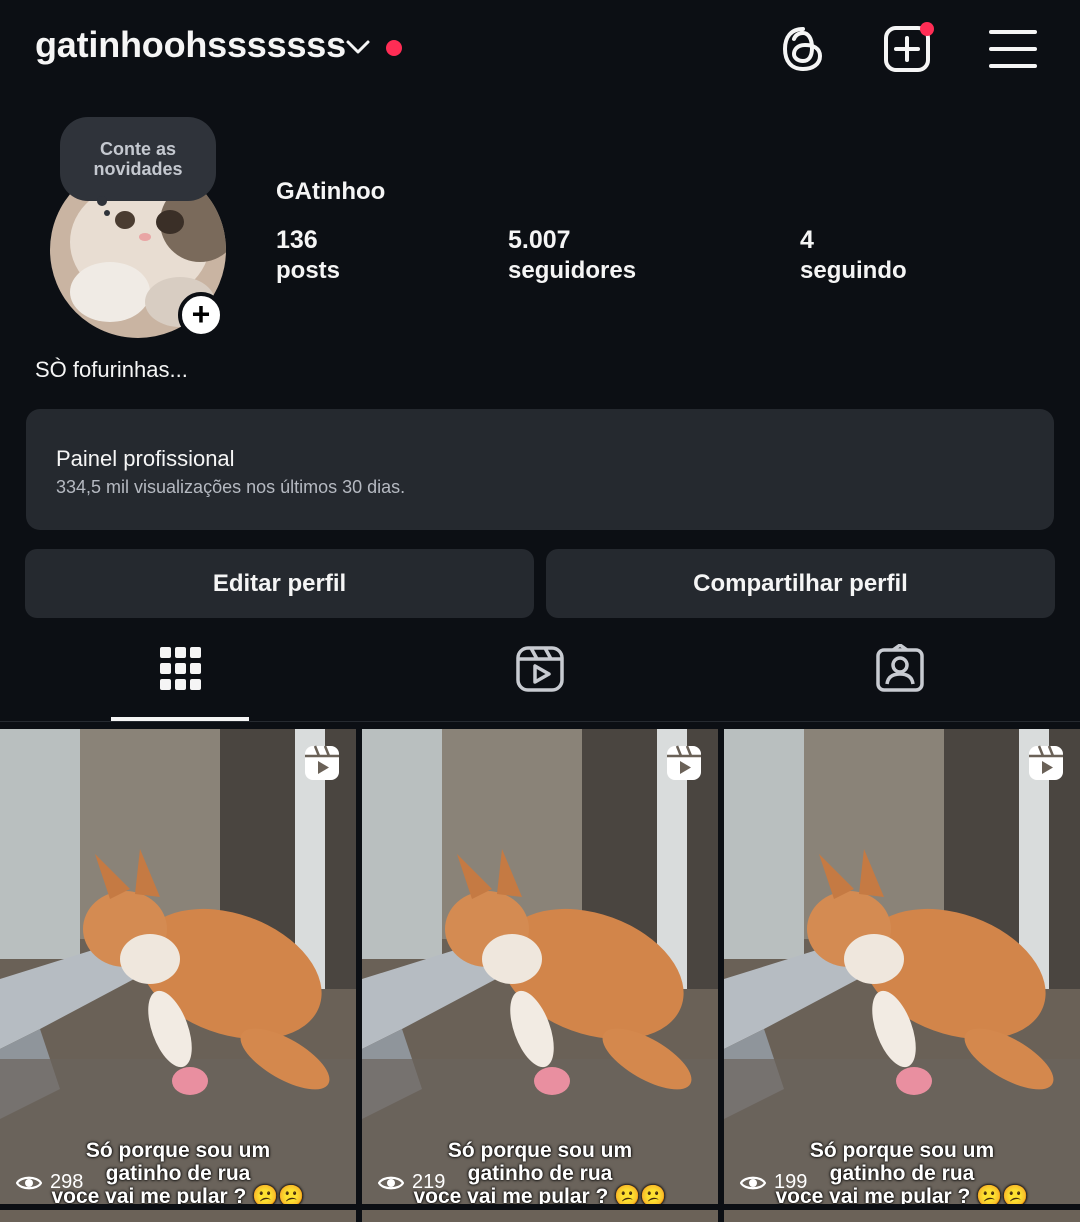 The image size is (1080, 1222). I want to click on note-bubble-tail, so click(102, 201).